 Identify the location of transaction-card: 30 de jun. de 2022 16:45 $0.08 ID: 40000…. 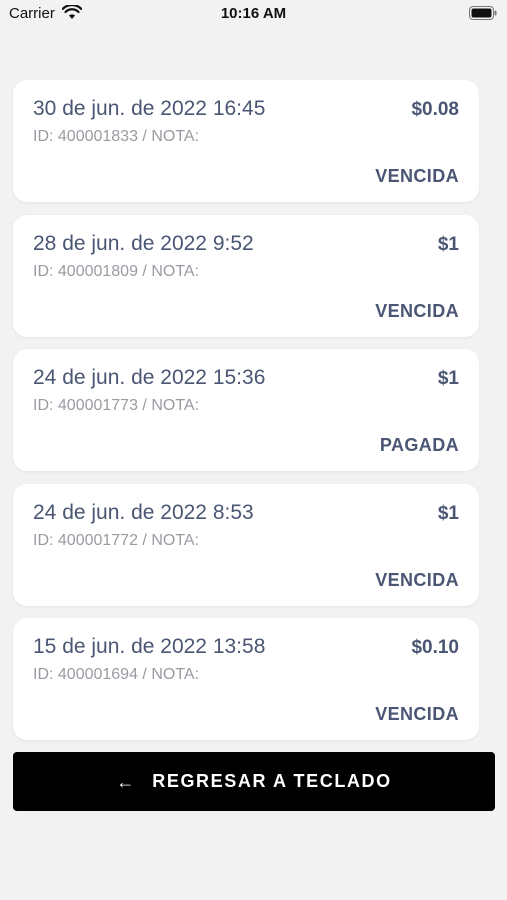
(246, 141).